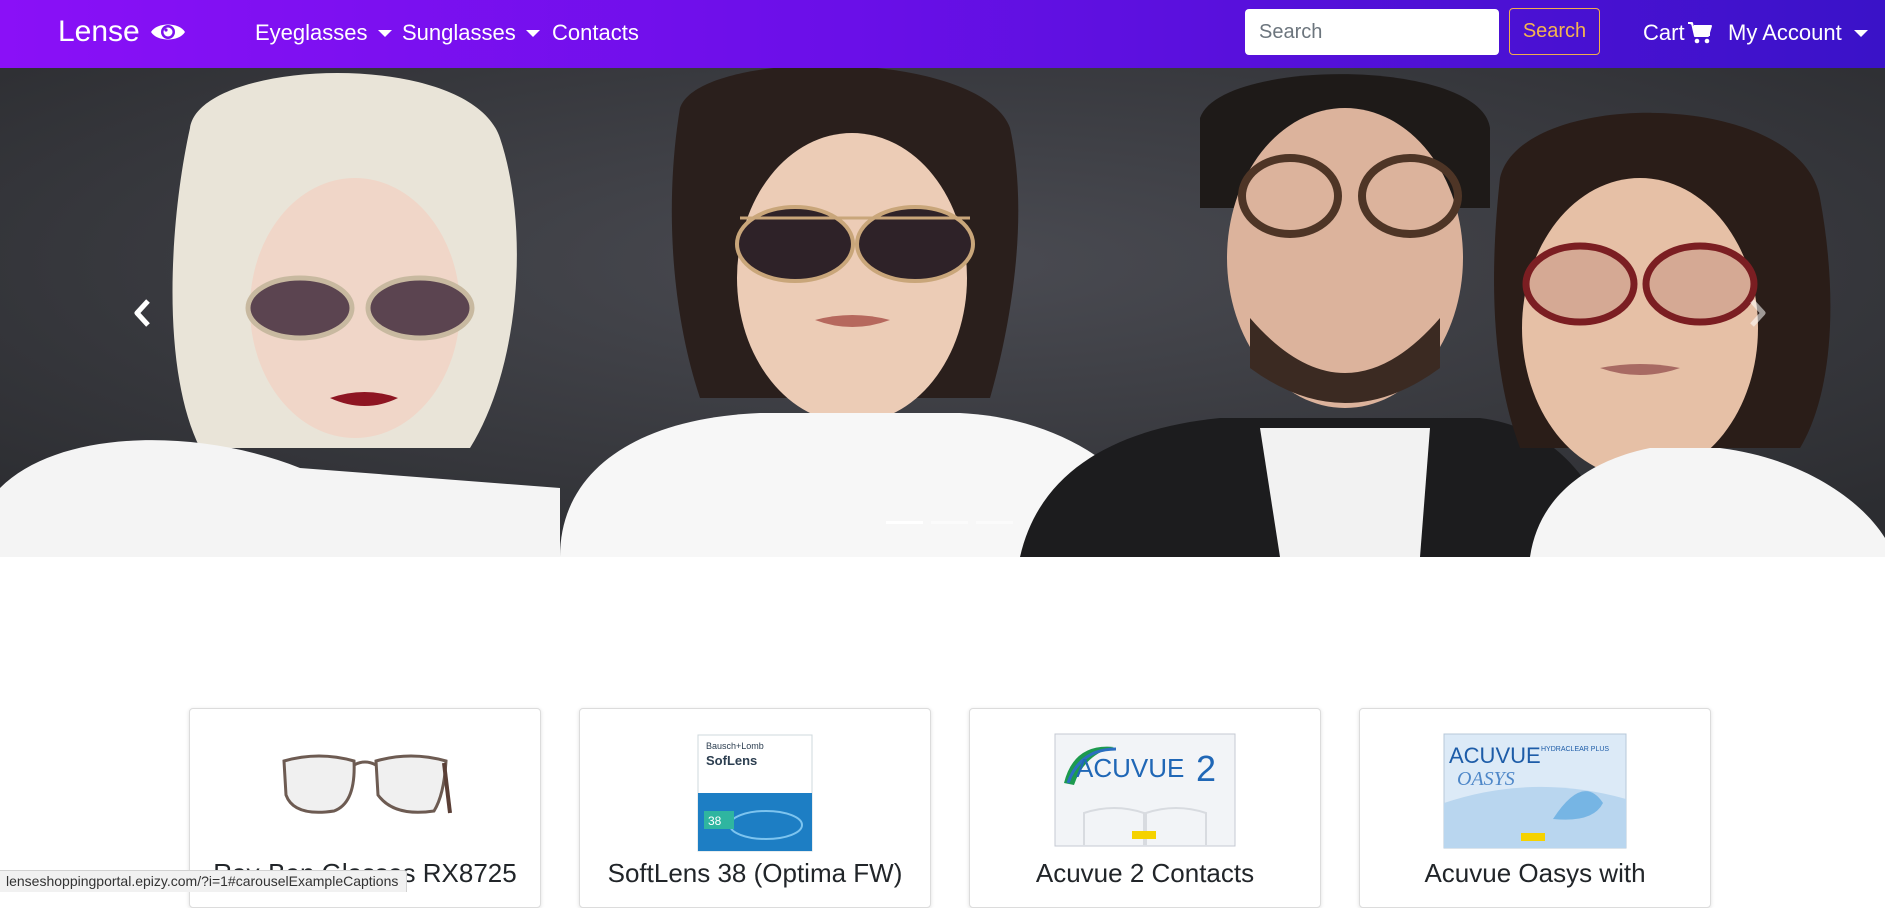 This screenshot has width=1885, height=908. Describe the element at coordinates (715, 821) in the screenshot. I see `softlens-number-text: 38` at that location.